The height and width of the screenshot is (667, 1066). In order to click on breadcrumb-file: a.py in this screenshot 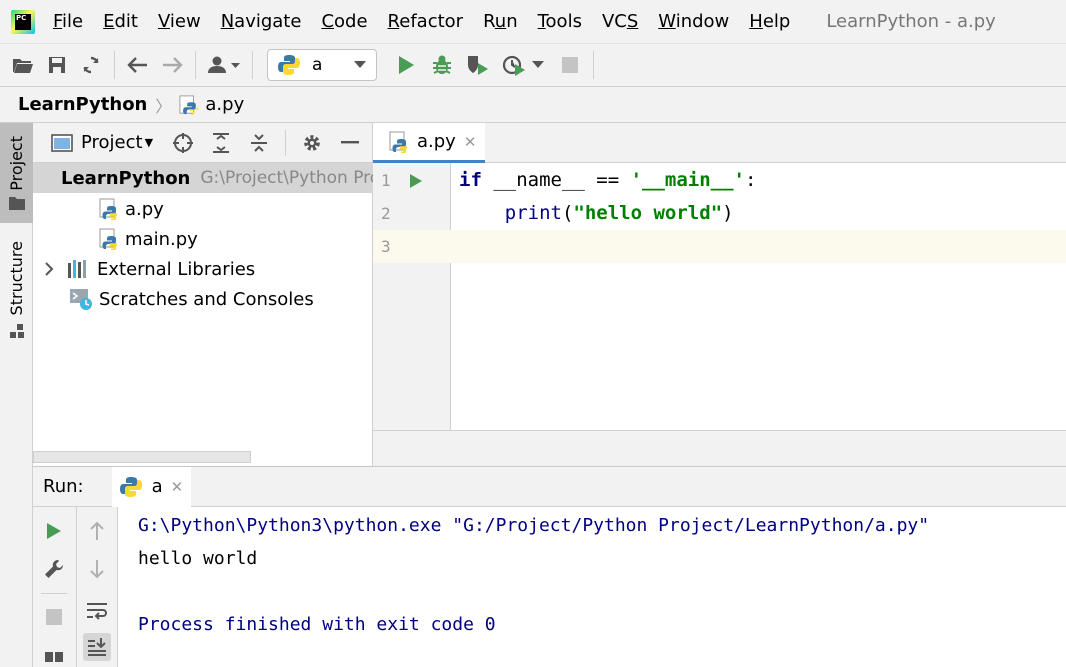, I will do `click(224, 104)`.